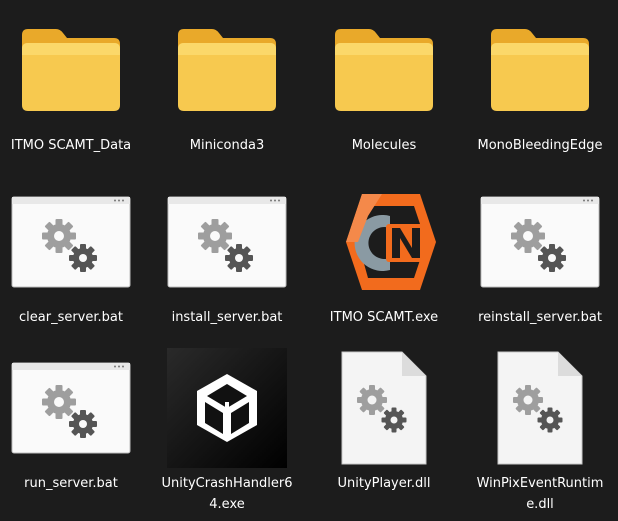 This screenshot has height=521, width=618. I want to click on file-item-itmo-scamt-exe: ITMO SCAMT.exe, so click(384, 253).